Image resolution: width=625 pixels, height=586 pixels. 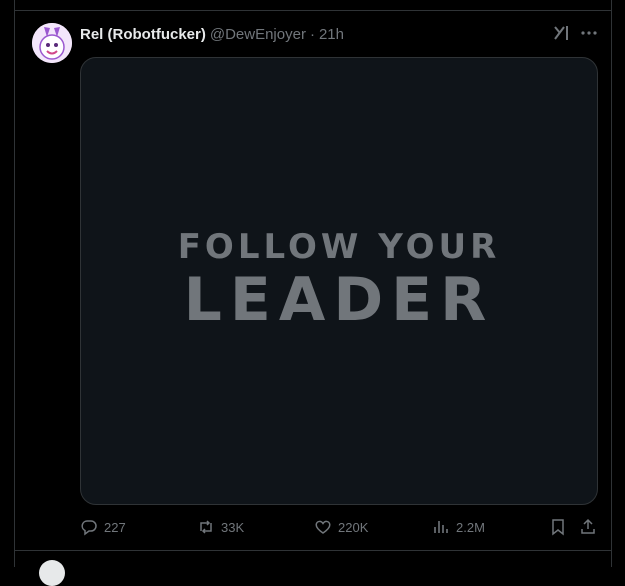 I want to click on avatar-image, so click(x=52, y=43).